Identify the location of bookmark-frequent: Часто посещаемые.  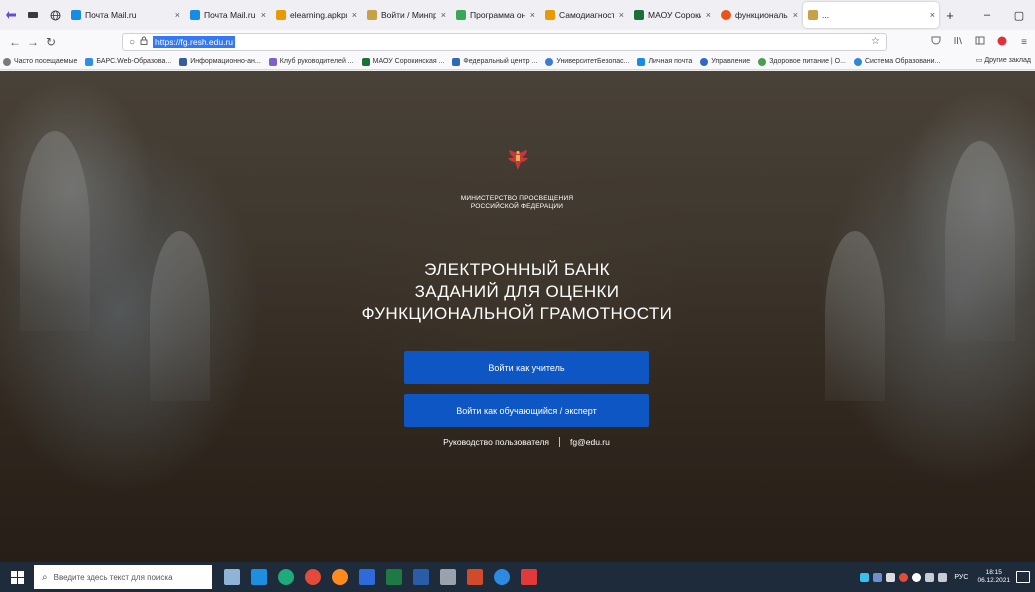
(40, 61).